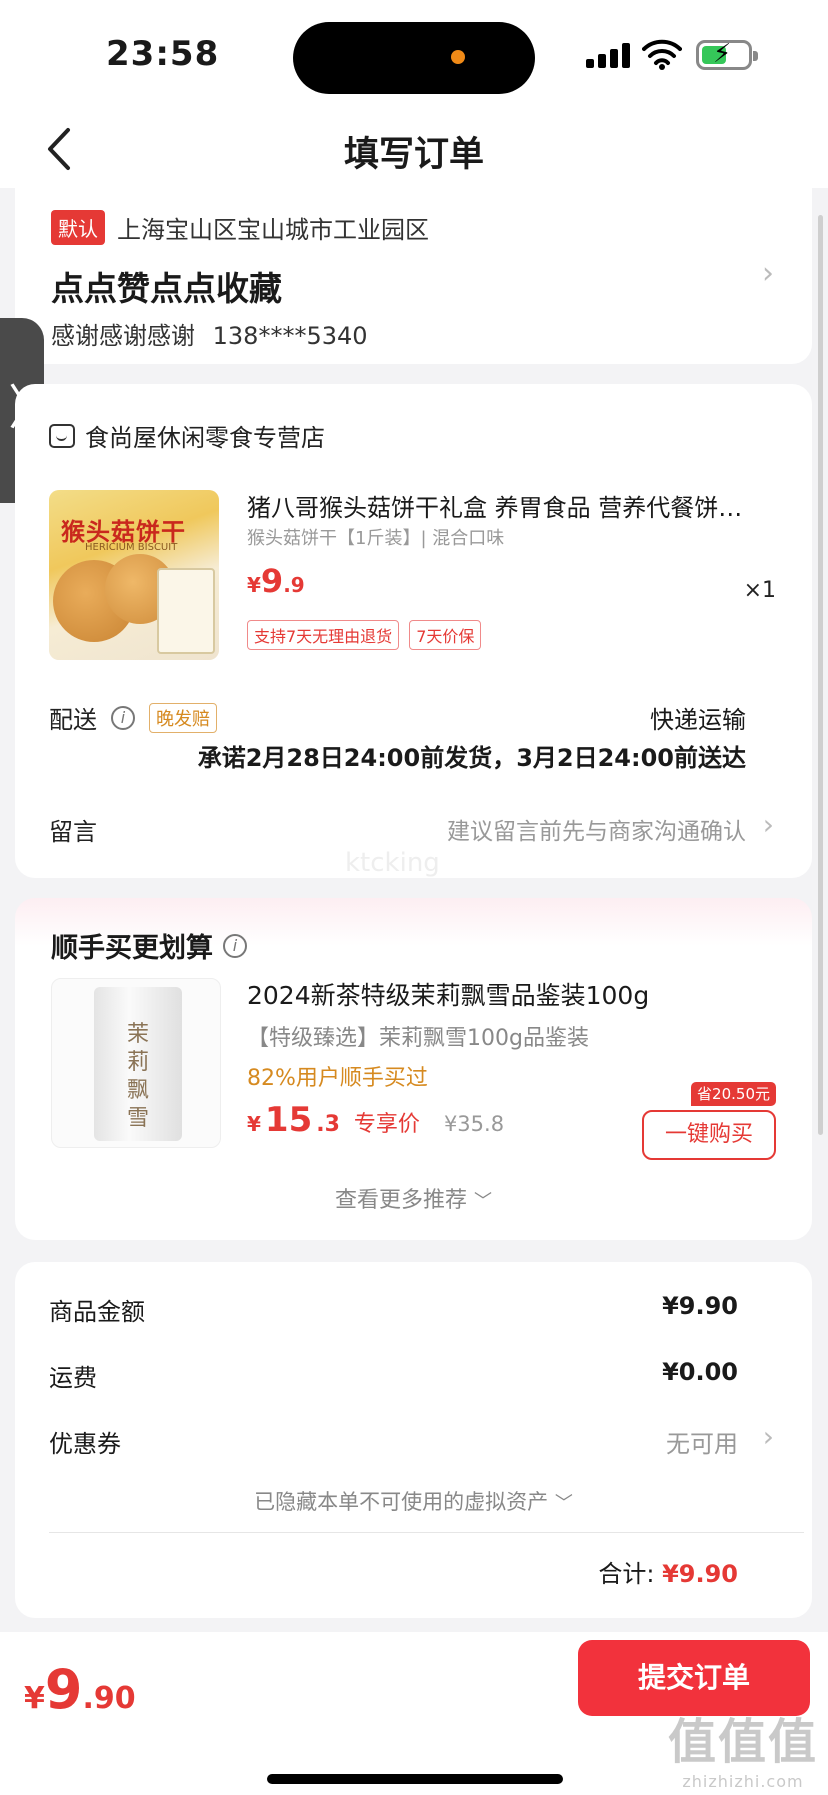  Describe the element at coordinates (183, 717) in the screenshot. I see `late-compensation-tag: 晚发赔` at that location.